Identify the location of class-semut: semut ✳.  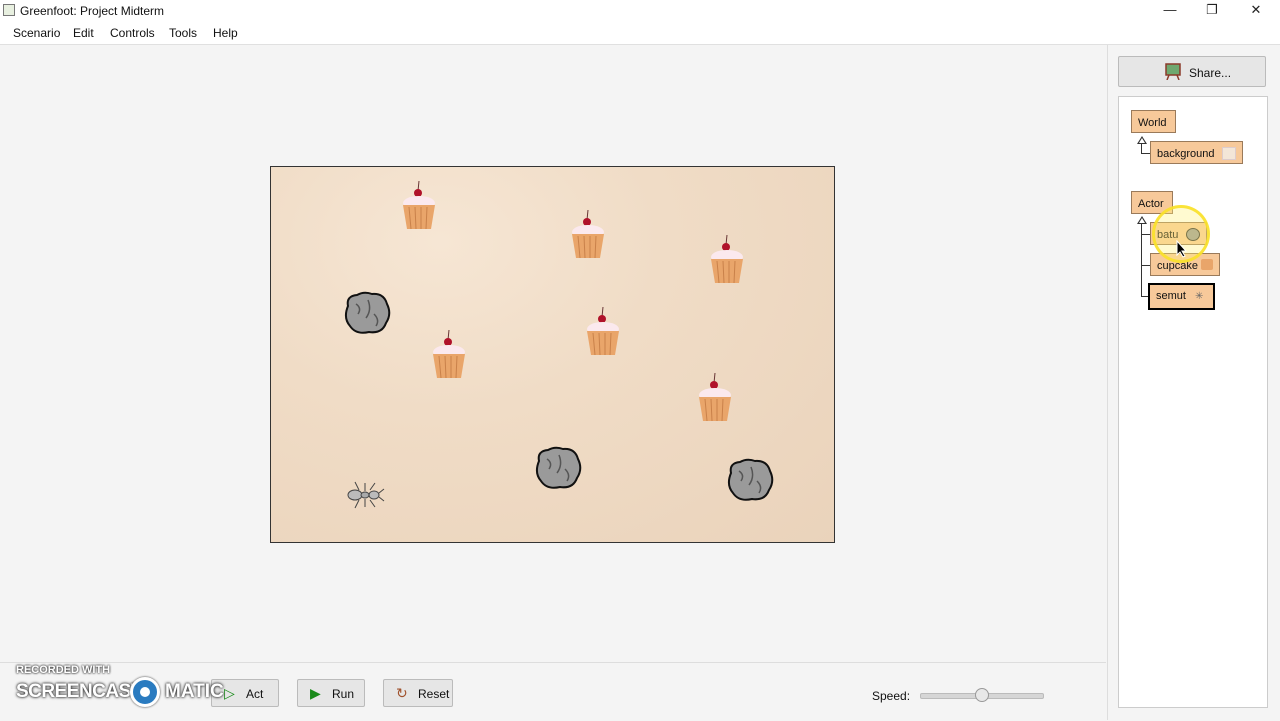
(1181, 296).